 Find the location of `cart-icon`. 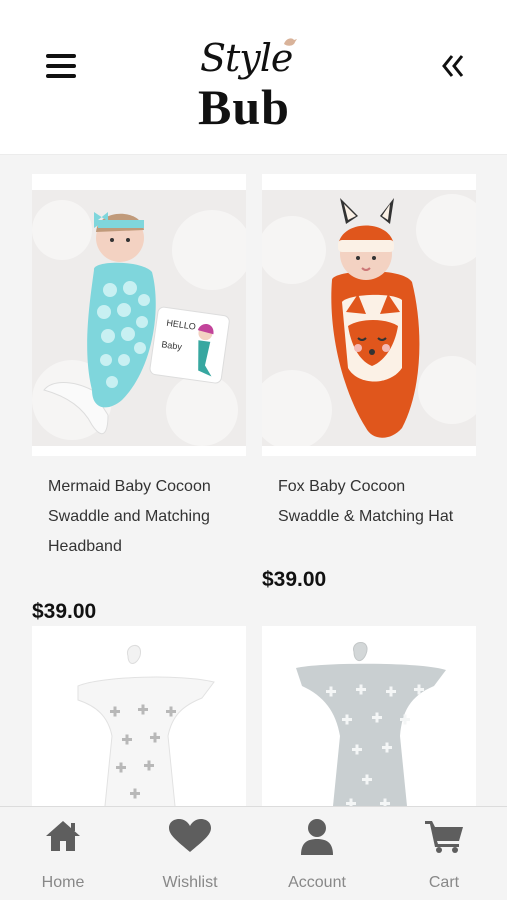

cart-icon is located at coordinates (444, 837).